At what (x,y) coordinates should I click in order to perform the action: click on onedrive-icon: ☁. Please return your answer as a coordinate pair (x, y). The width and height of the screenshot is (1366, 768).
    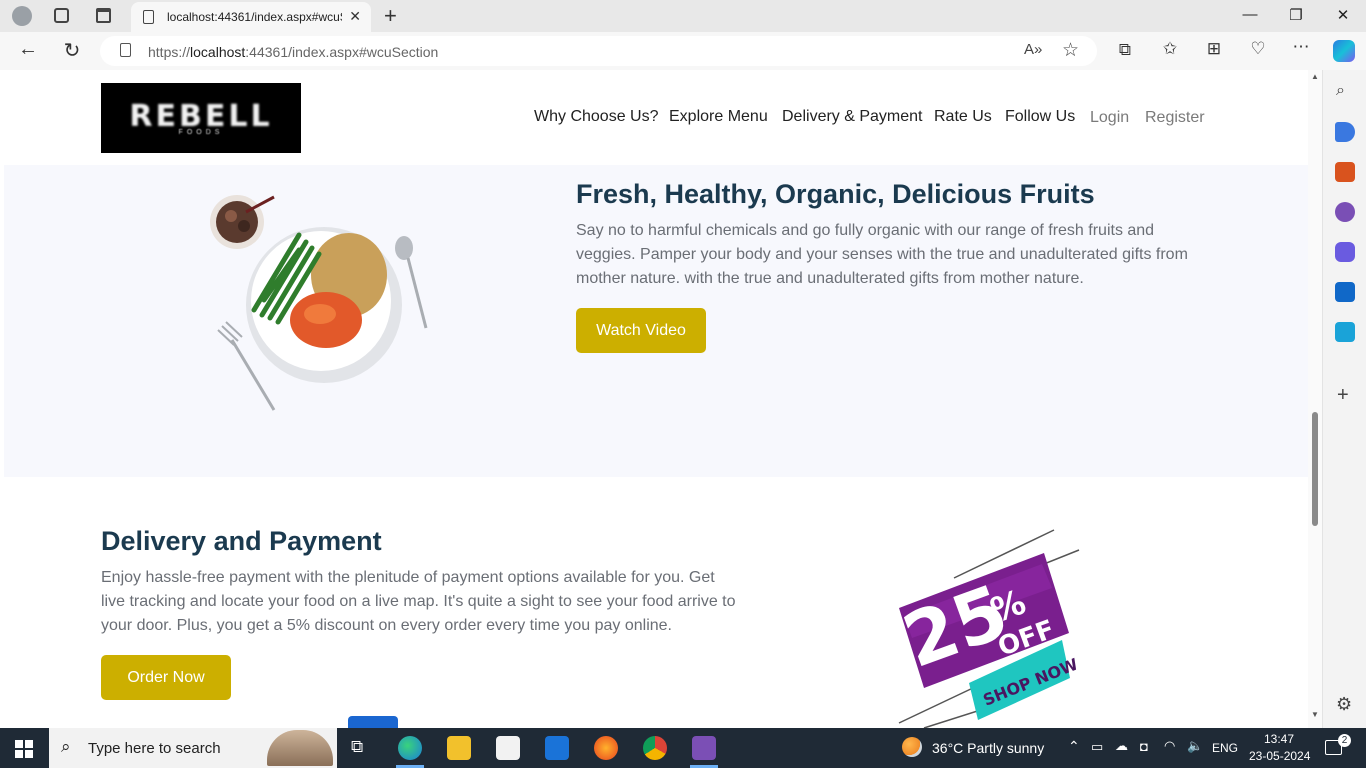
    Looking at the image, I should click on (1121, 746).